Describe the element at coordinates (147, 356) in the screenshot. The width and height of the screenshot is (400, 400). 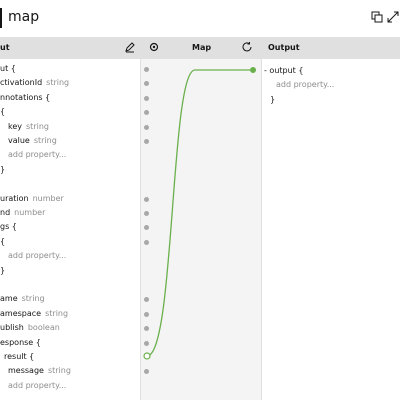
I see `connector-source-port` at that location.